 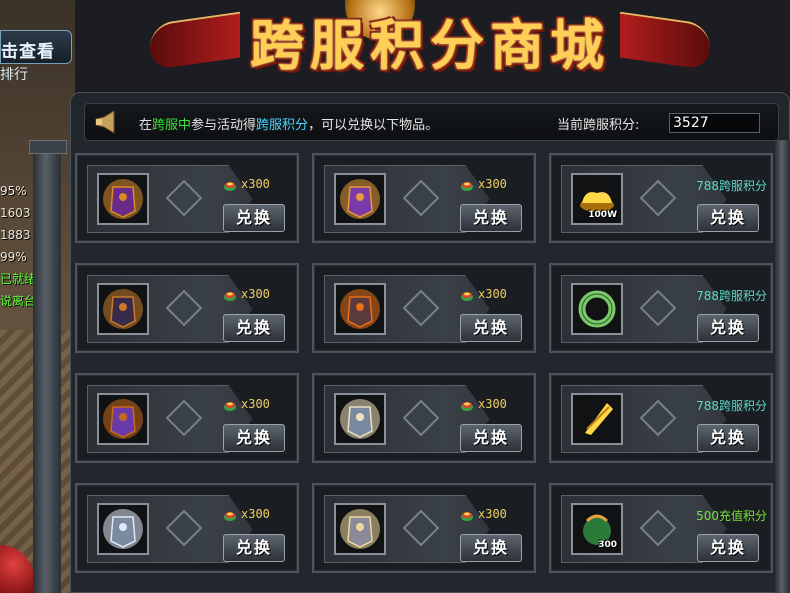 What do you see at coordinates (105, 122) in the screenshot?
I see `horn-icon` at bounding box center [105, 122].